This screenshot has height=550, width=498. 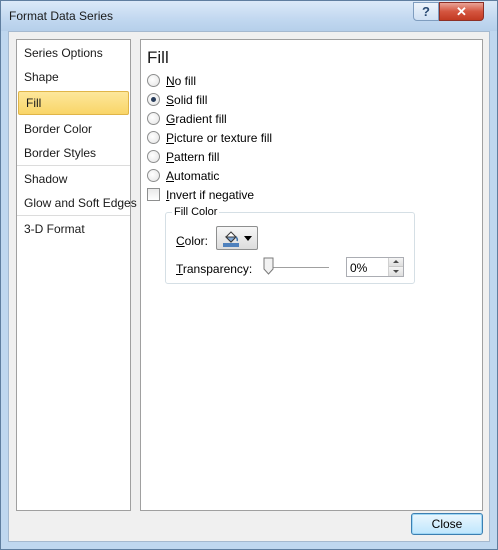 What do you see at coordinates (358, 268) in the screenshot?
I see `transparency-value: 0%` at bounding box center [358, 268].